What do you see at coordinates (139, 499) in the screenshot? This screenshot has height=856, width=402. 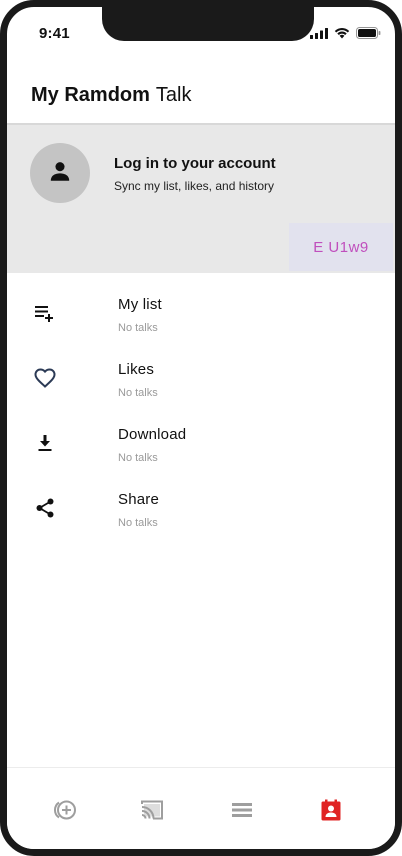 I see `menu-item-label: Share` at bounding box center [139, 499].